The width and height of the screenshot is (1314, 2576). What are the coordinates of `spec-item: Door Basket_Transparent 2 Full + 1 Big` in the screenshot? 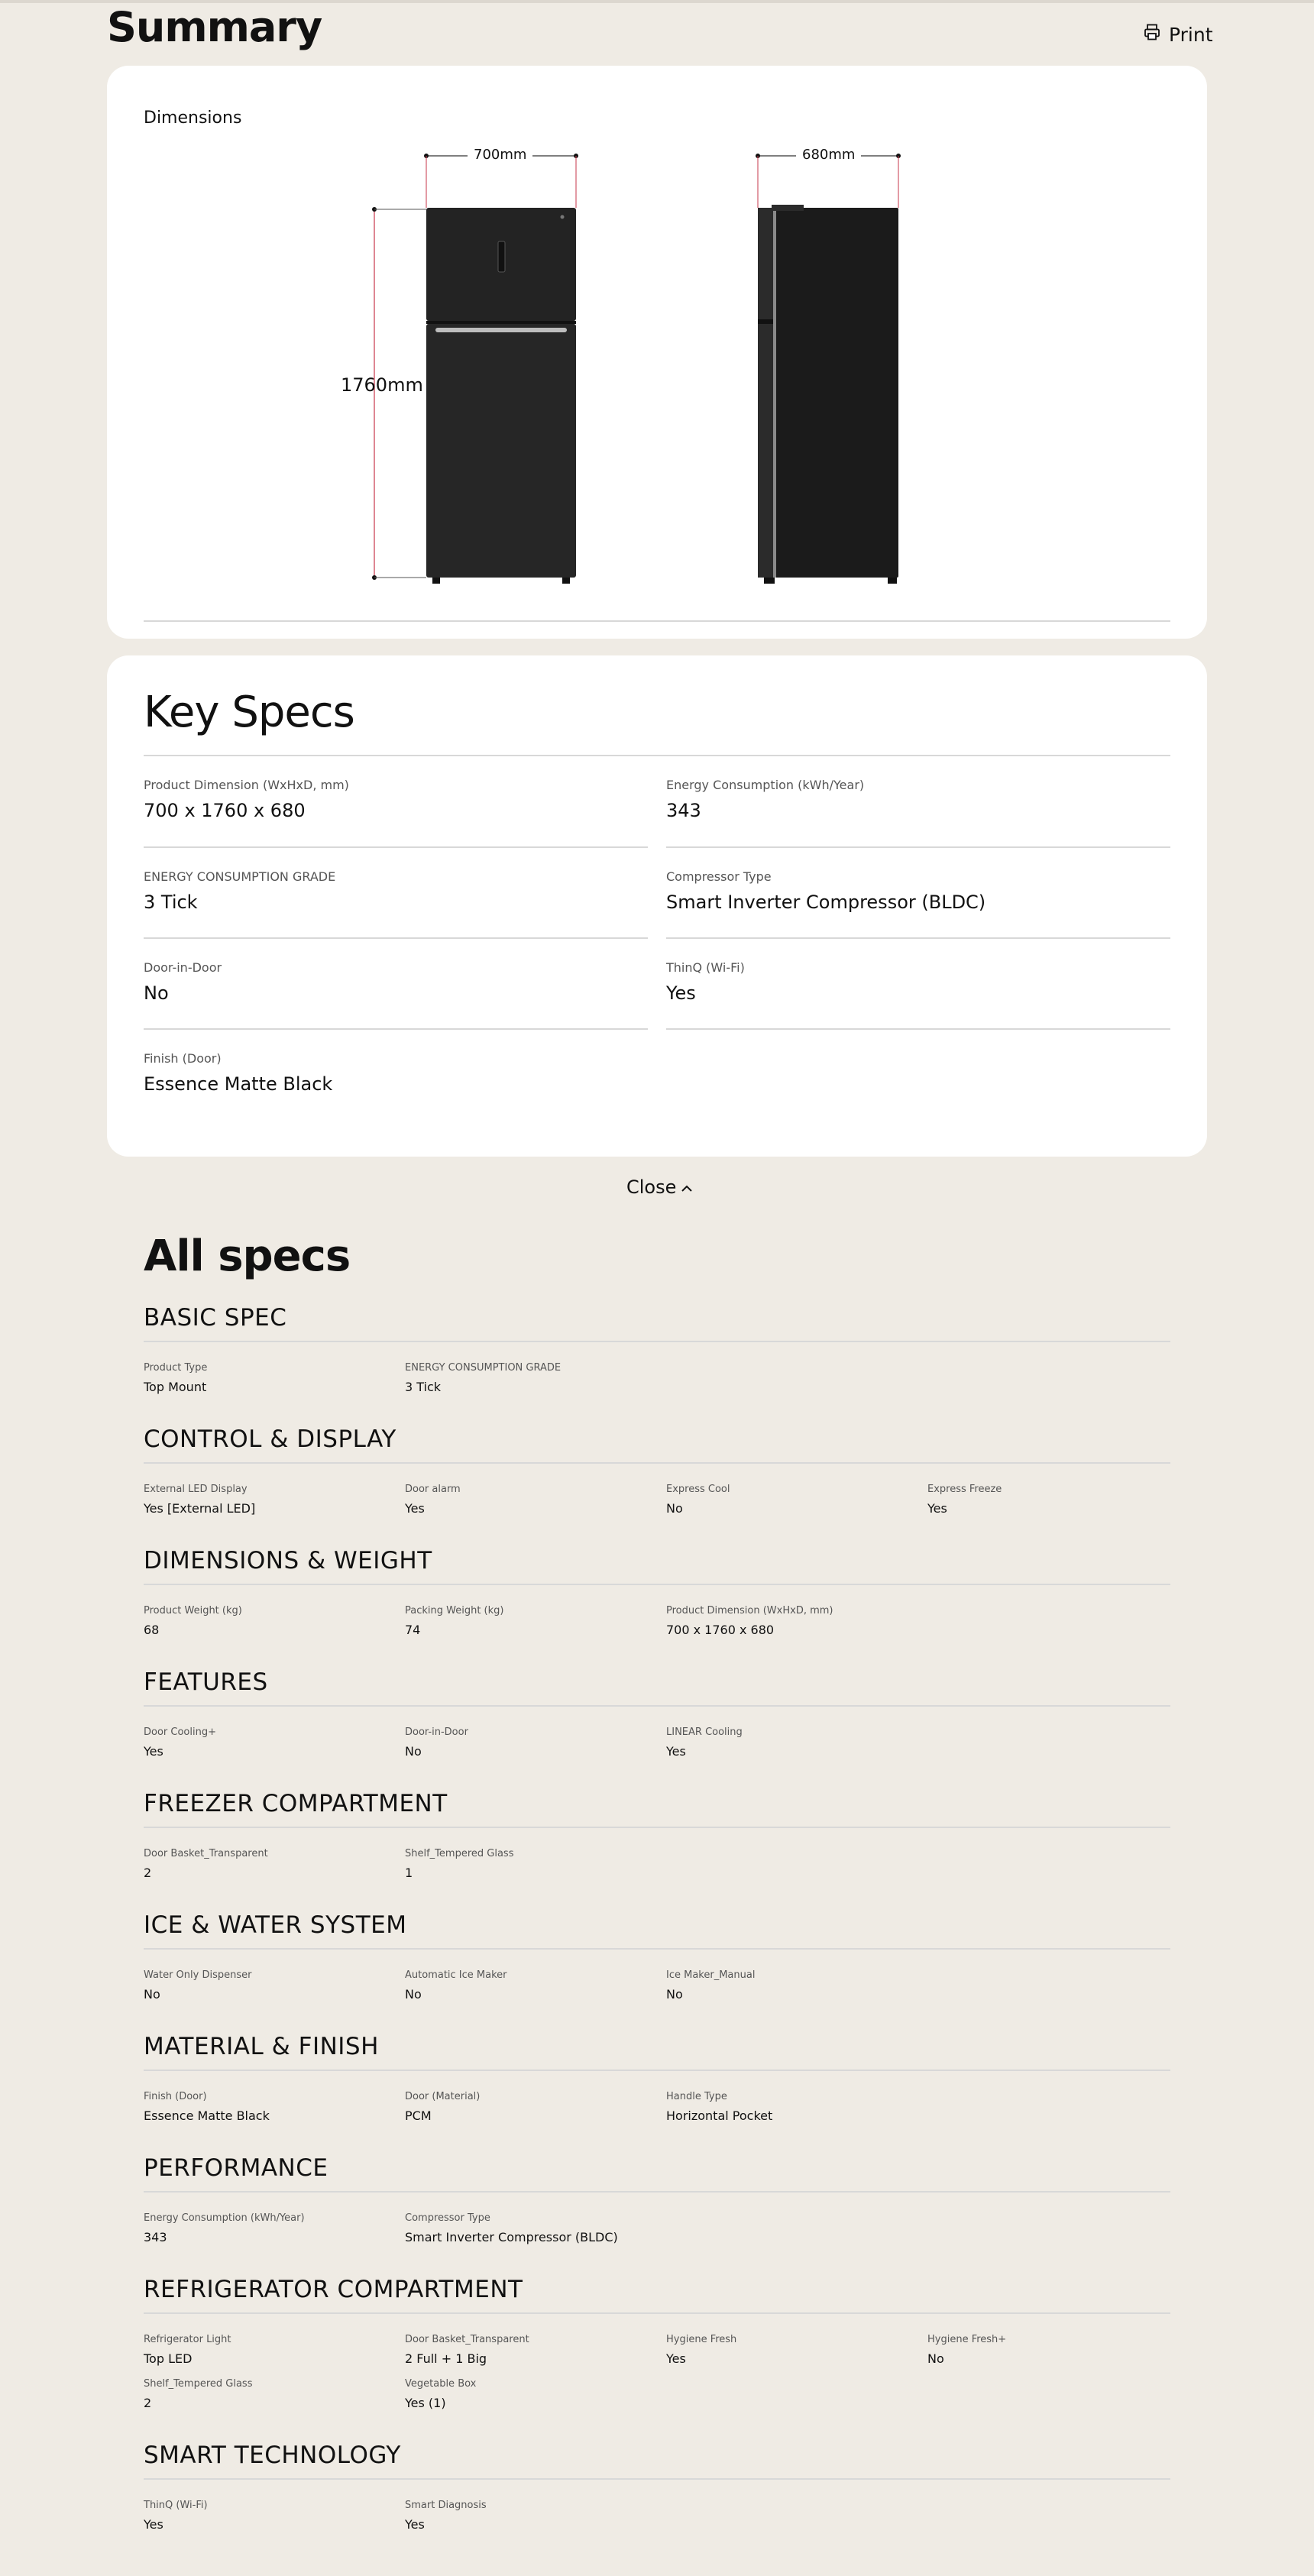 It's located at (531, 2350).